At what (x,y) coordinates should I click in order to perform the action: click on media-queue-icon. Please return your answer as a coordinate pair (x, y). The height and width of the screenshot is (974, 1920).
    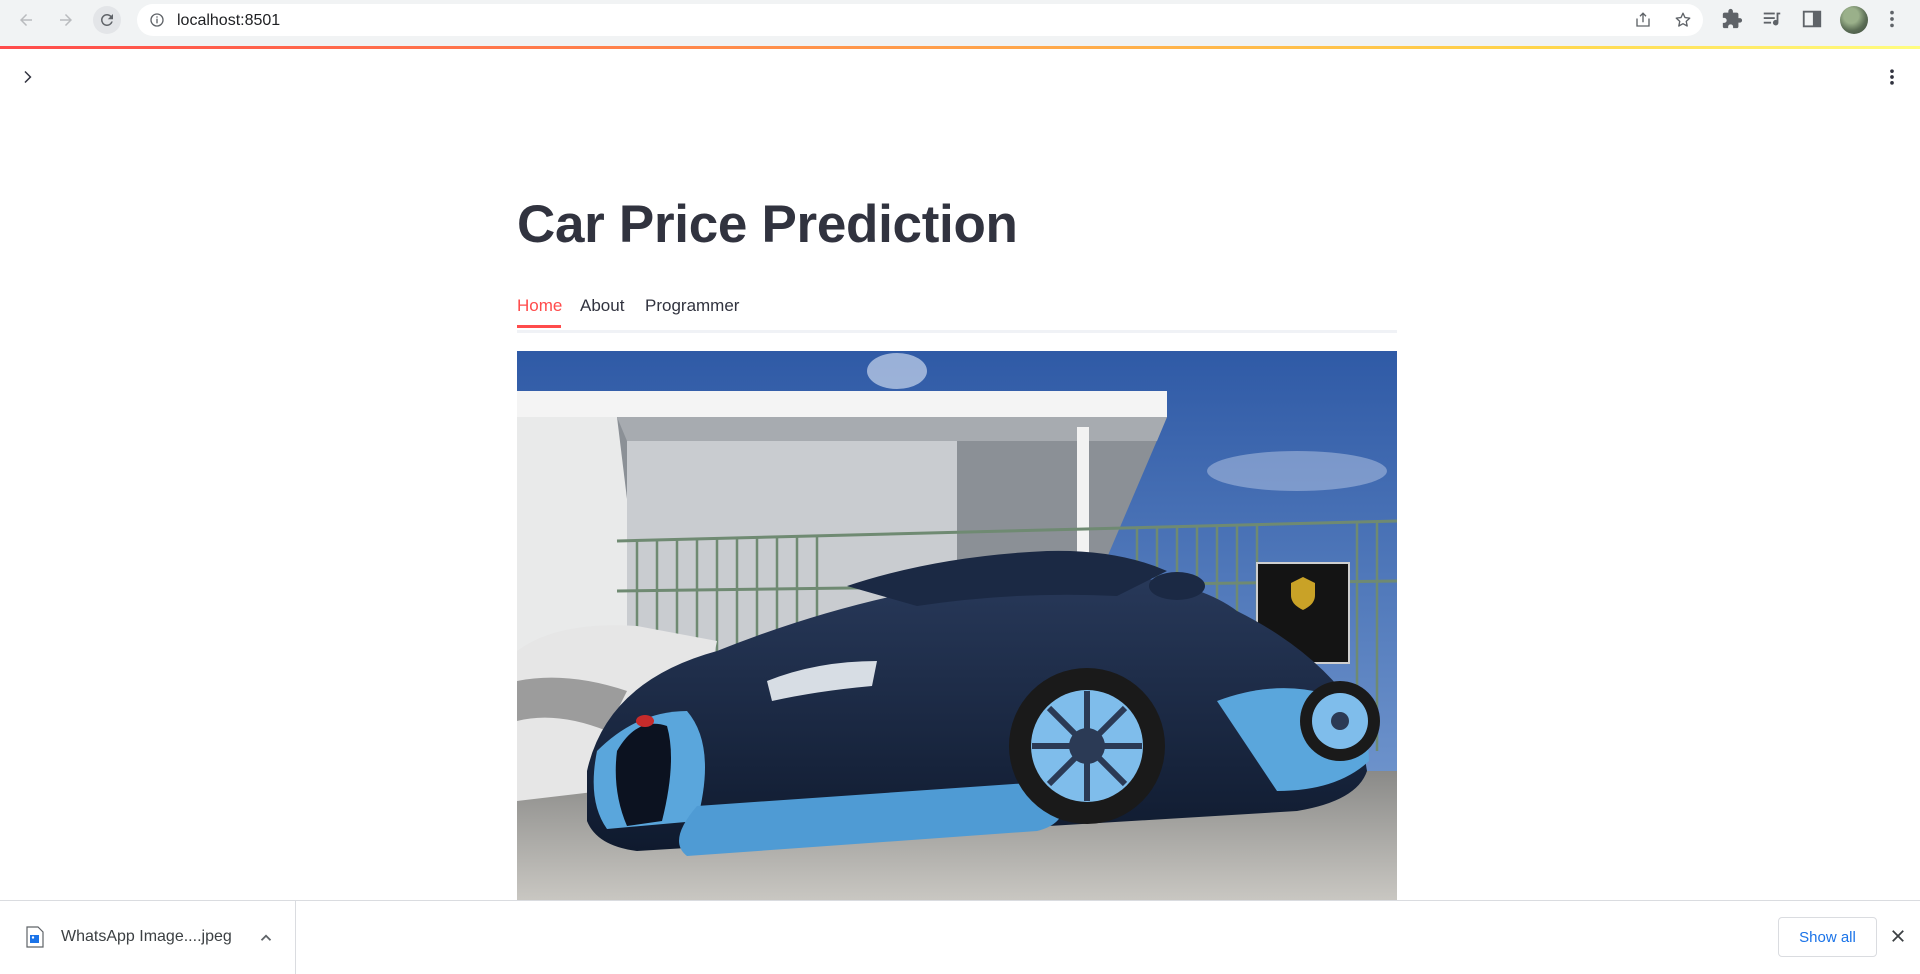
    Looking at the image, I should click on (1772, 19).